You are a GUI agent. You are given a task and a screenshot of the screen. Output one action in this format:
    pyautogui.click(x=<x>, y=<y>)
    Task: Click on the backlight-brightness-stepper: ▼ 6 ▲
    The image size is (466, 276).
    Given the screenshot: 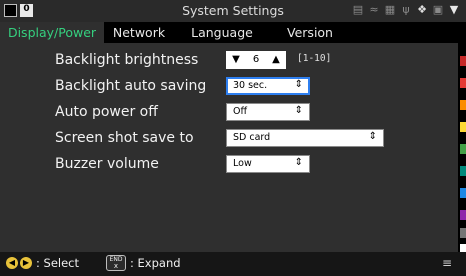 What is the action you would take?
    pyautogui.click(x=256, y=60)
    